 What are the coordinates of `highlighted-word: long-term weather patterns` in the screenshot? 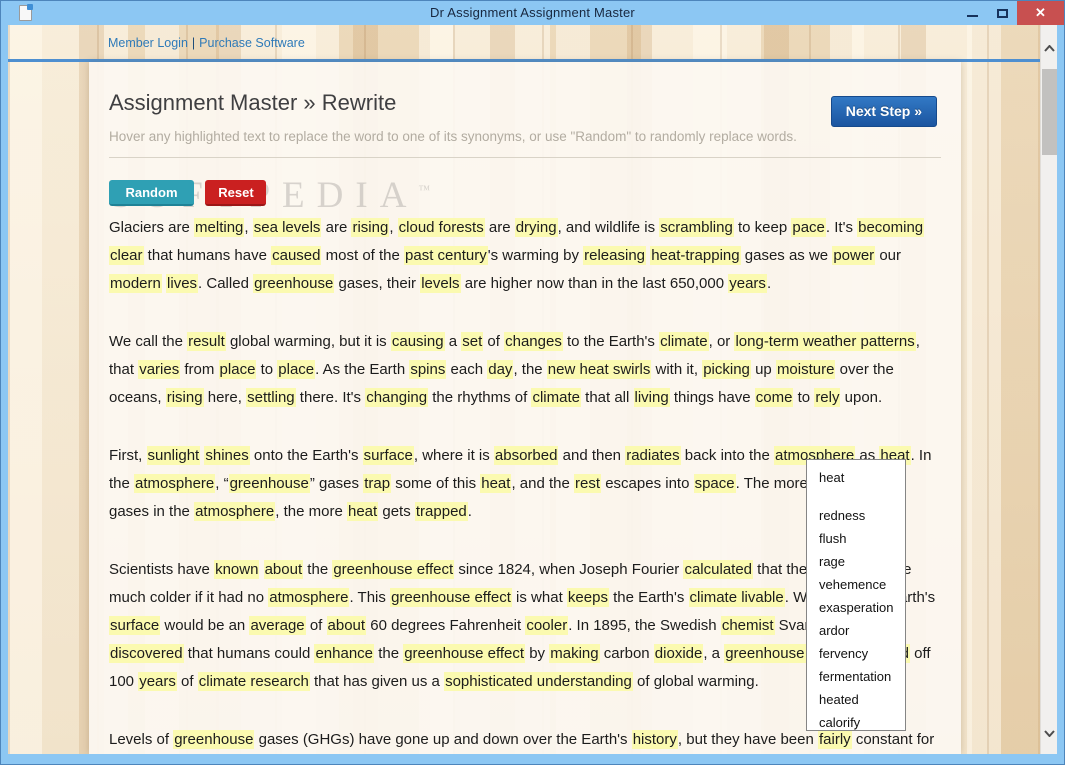 It's located at (825, 341).